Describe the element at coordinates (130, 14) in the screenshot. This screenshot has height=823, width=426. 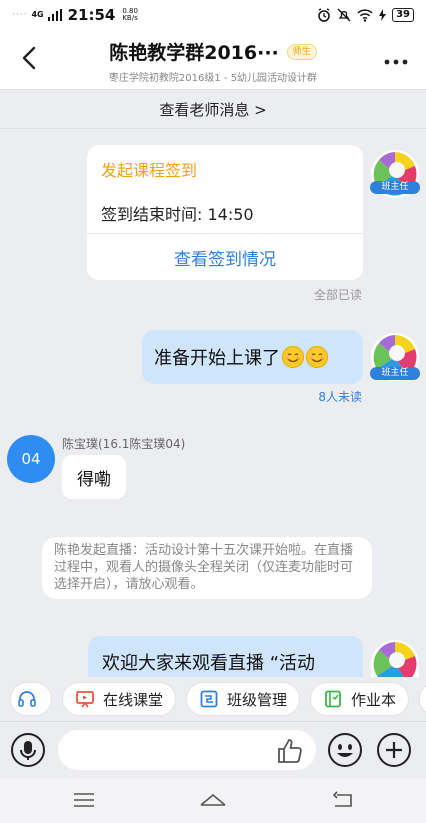
I see `network-speed: 0.80 KB/s` at that location.